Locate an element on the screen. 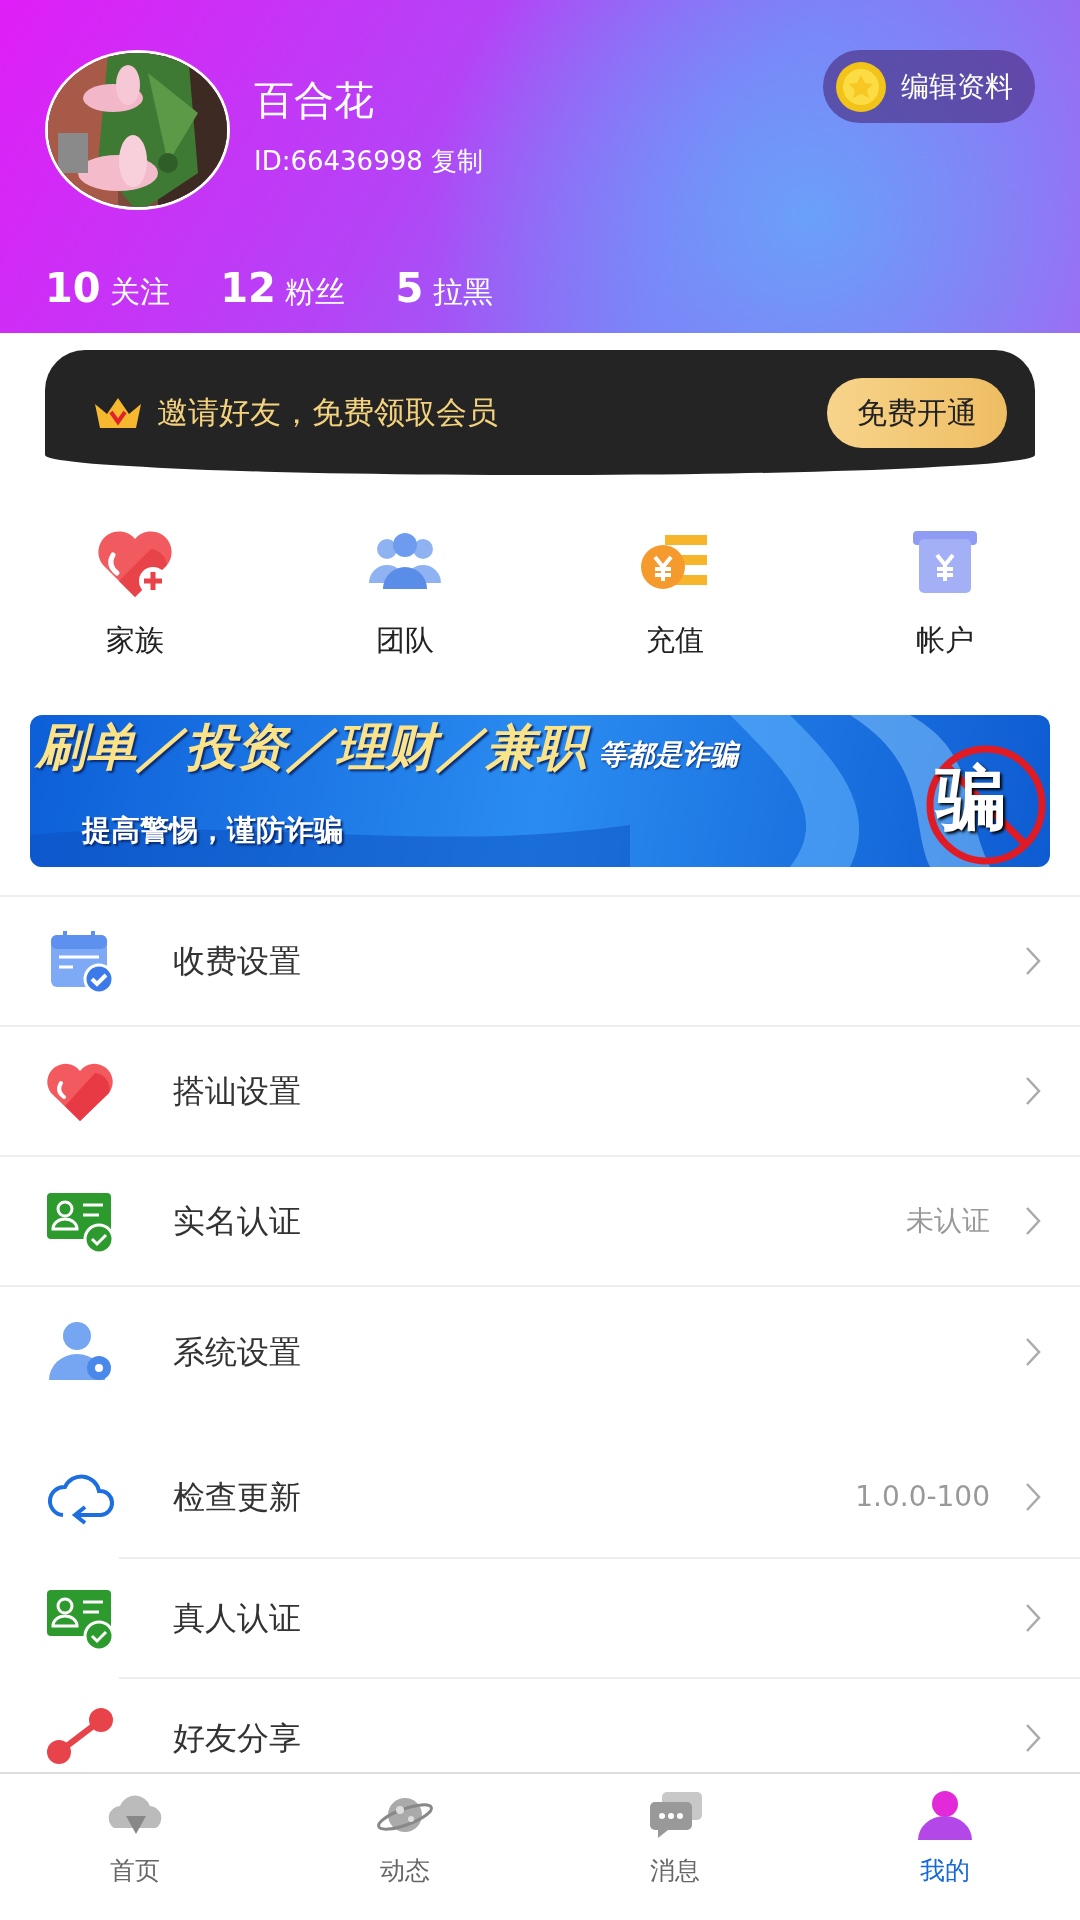  coin-icon is located at coordinates (861, 86).